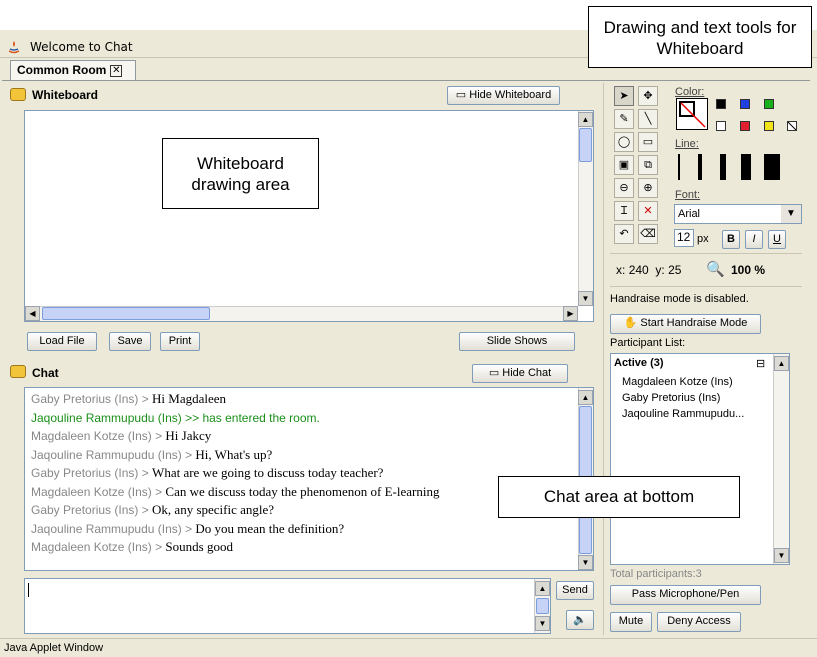 Image resolution: width=817 pixels, height=657 pixels. I want to click on font-size-input: 12, so click(684, 238).